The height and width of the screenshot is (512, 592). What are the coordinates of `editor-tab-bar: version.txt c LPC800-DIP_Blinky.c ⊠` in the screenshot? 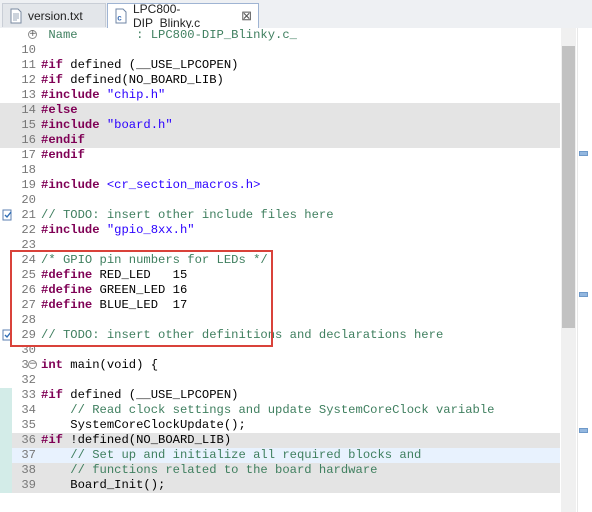 It's located at (296, 15).